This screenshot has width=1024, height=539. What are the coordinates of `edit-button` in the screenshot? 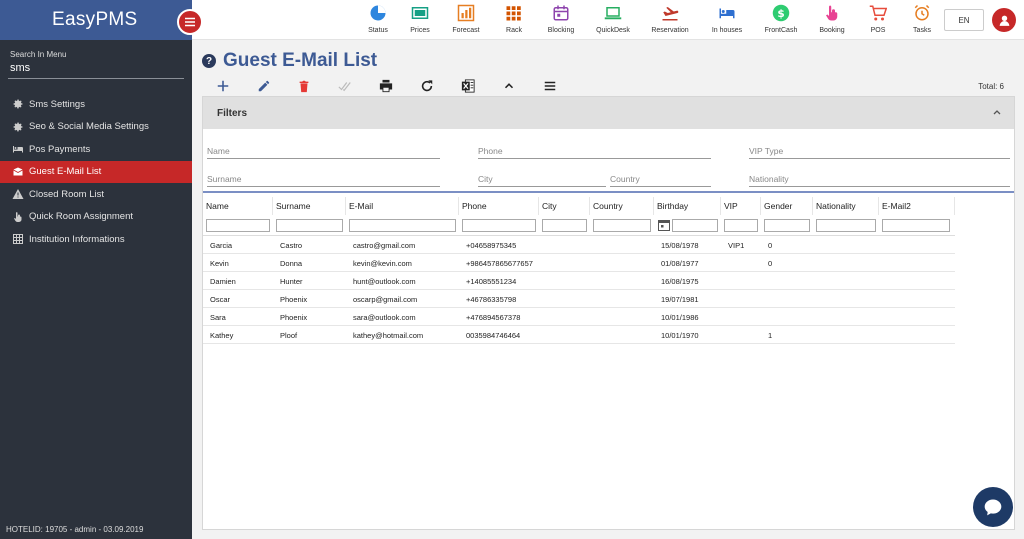 It's located at (264, 86).